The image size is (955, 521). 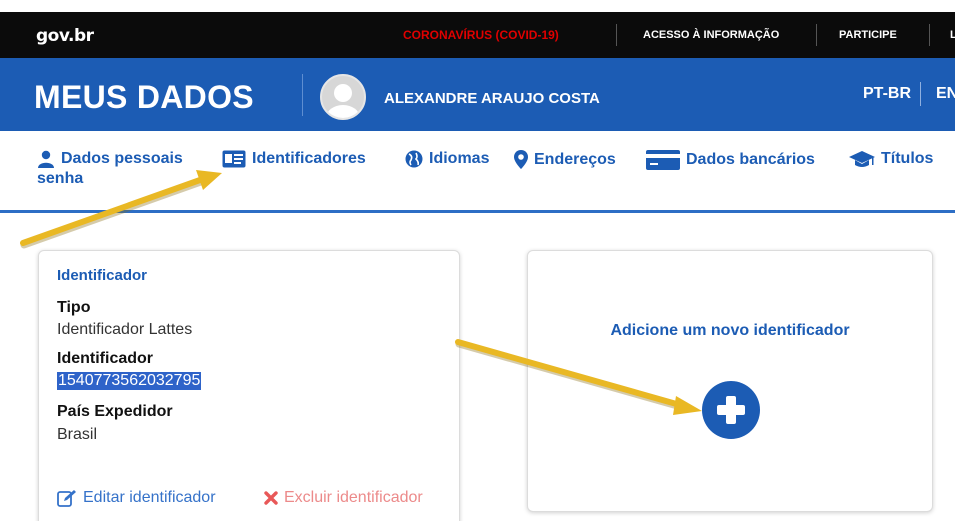 What do you see at coordinates (521, 159) in the screenshot?
I see `map-marker-icon` at bounding box center [521, 159].